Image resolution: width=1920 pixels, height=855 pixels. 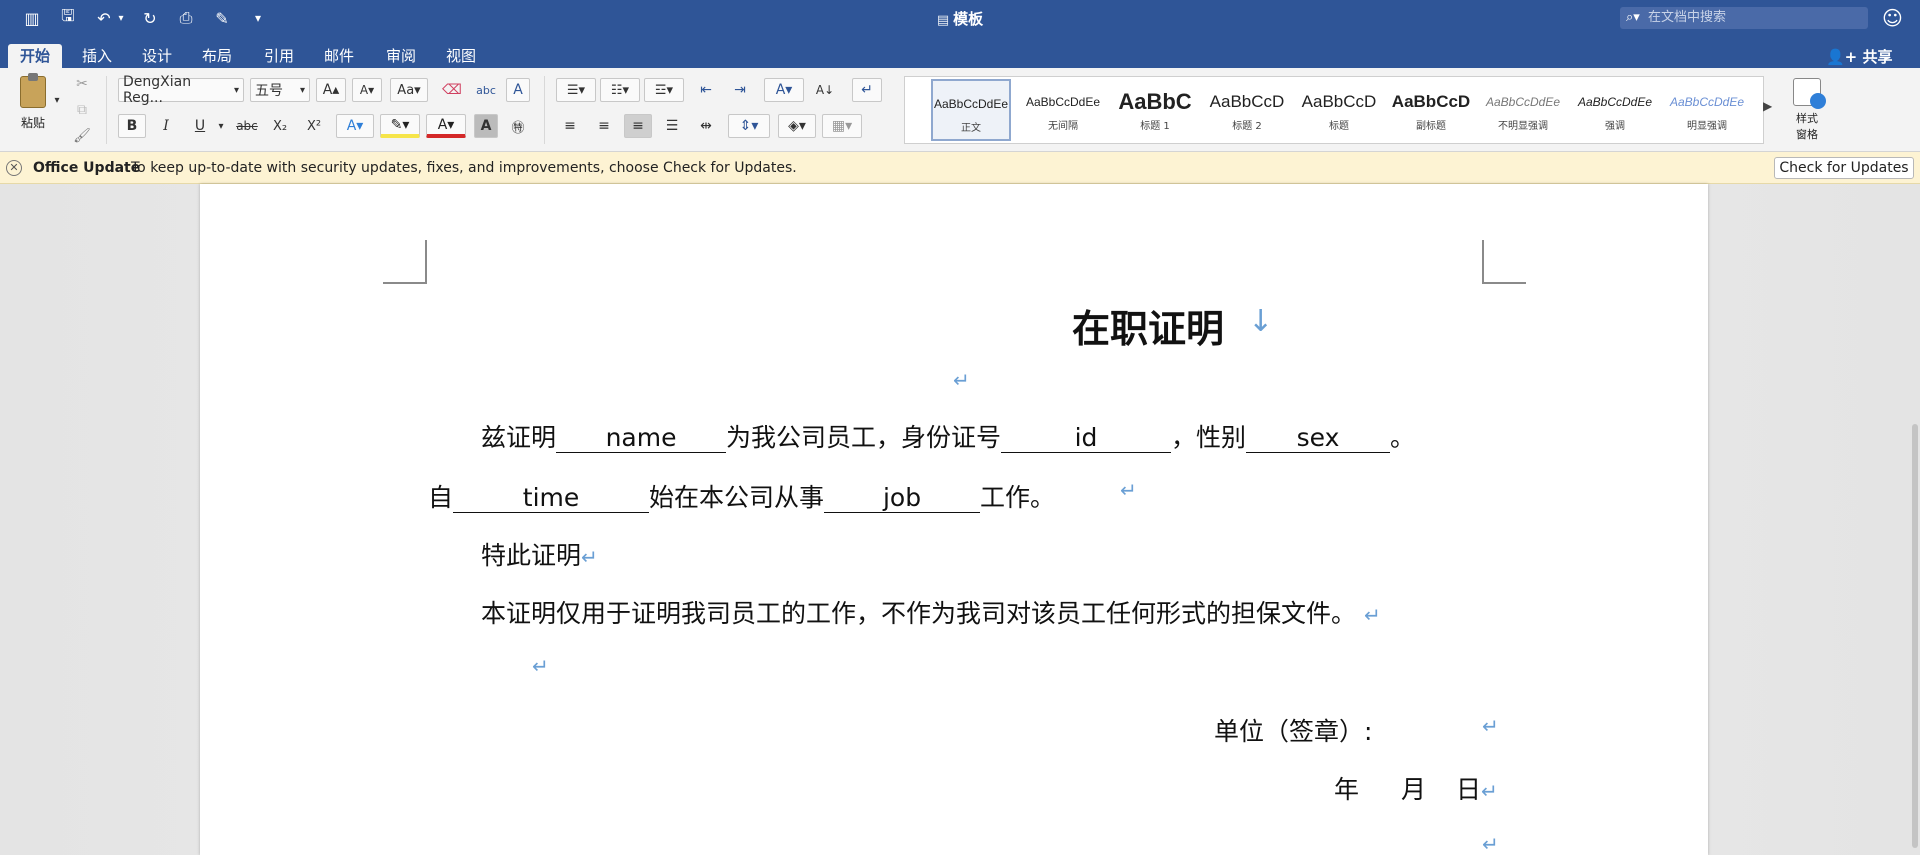 I want to click on tab-references: 引用, so click(x=279, y=56).